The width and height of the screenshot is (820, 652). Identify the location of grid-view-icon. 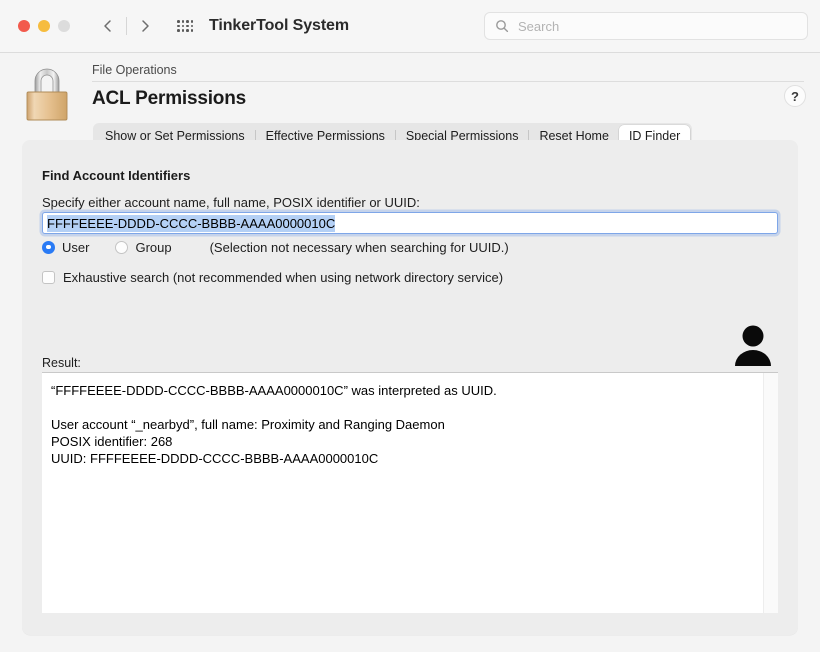
(185, 26).